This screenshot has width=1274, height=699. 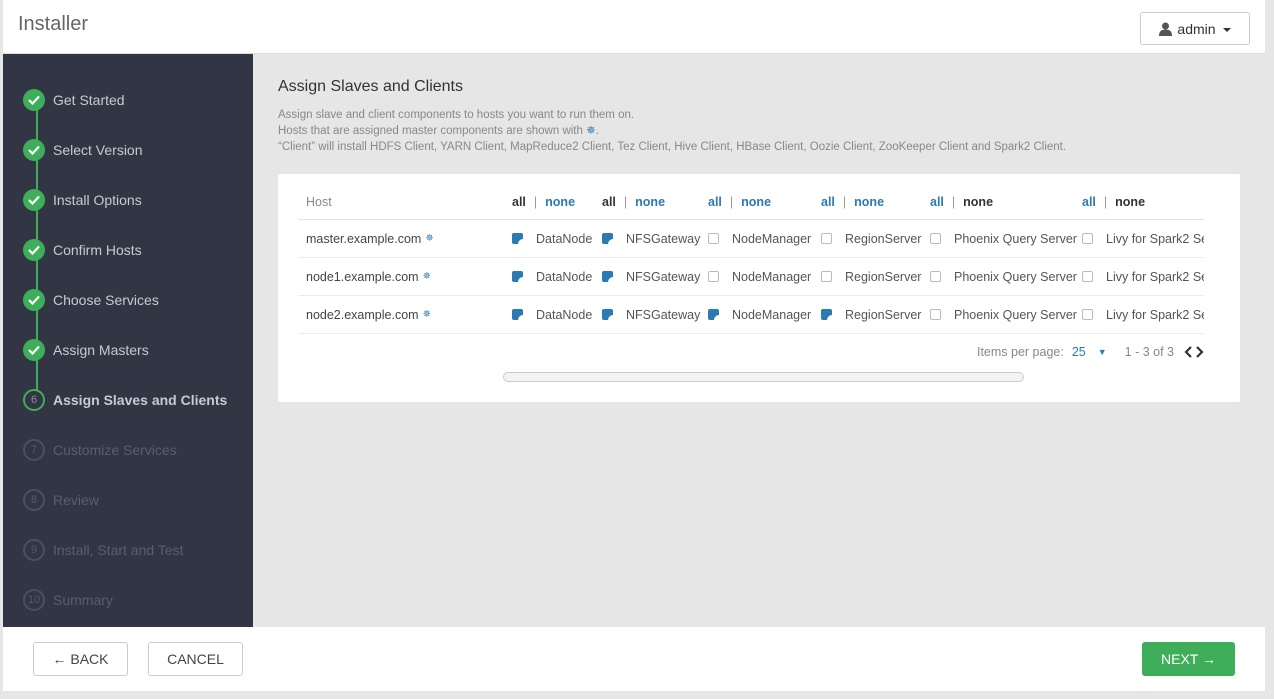 What do you see at coordinates (1194, 352) in the screenshot?
I see `page-arrows` at bounding box center [1194, 352].